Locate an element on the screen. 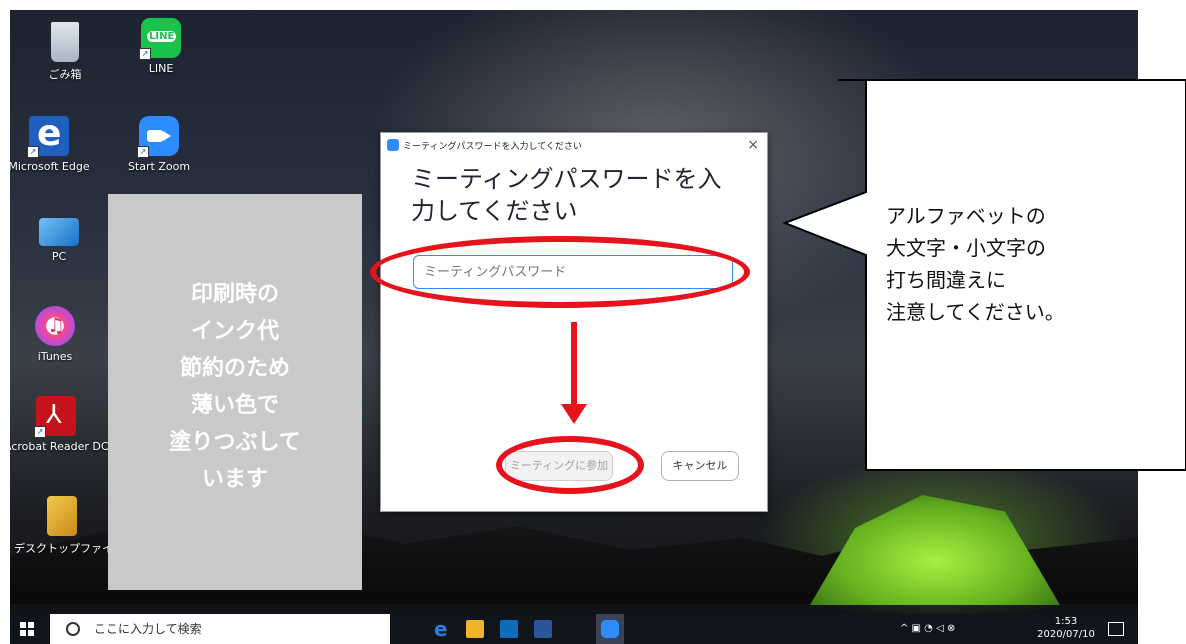 Image resolution: width=1186 pixels, height=644 pixels. clock-date: 2020/07/10 is located at coordinates (1066, 634).